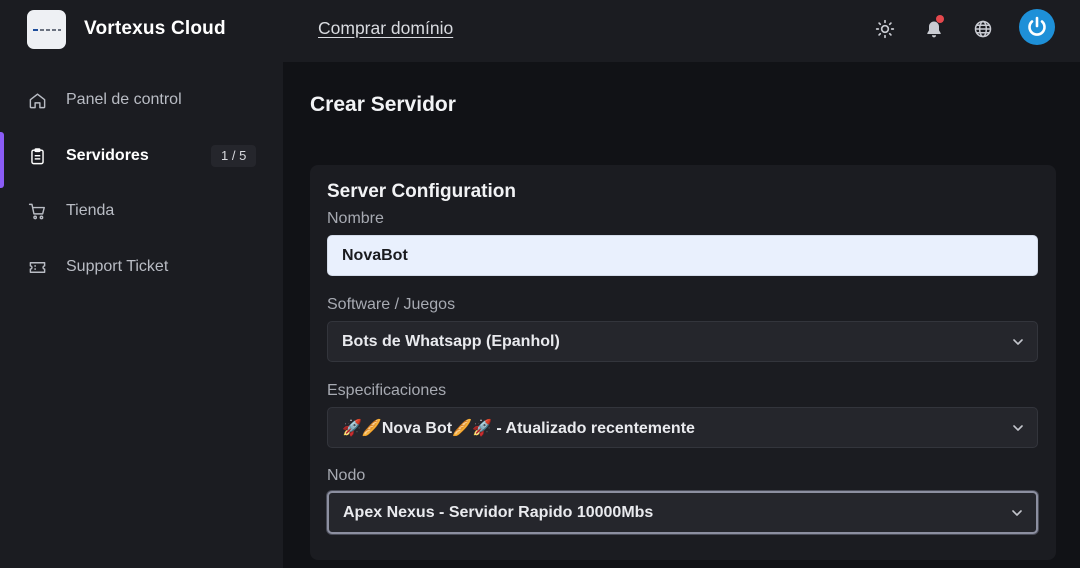 The image size is (1080, 568). What do you see at coordinates (37, 100) in the screenshot?
I see `home-icon` at bounding box center [37, 100].